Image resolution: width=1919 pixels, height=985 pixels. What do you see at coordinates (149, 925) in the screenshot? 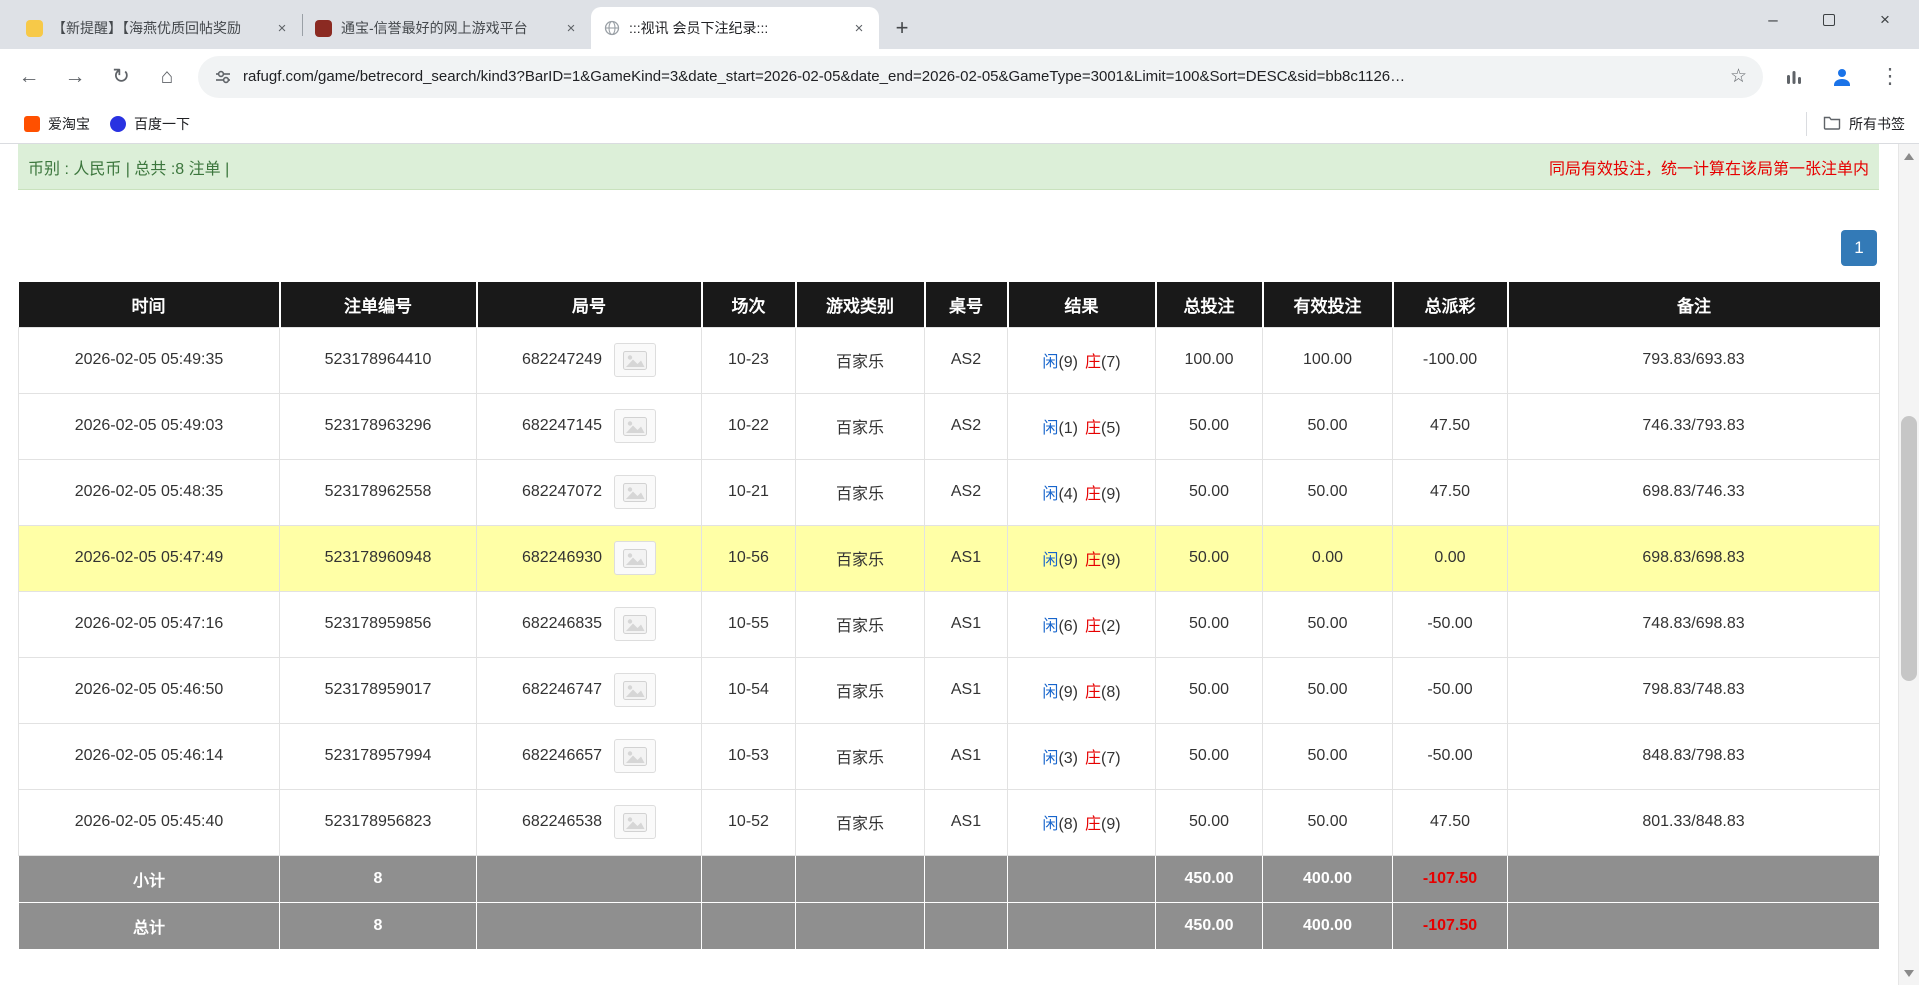
I see `summary-label: 总计` at bounding box center [149, 925].